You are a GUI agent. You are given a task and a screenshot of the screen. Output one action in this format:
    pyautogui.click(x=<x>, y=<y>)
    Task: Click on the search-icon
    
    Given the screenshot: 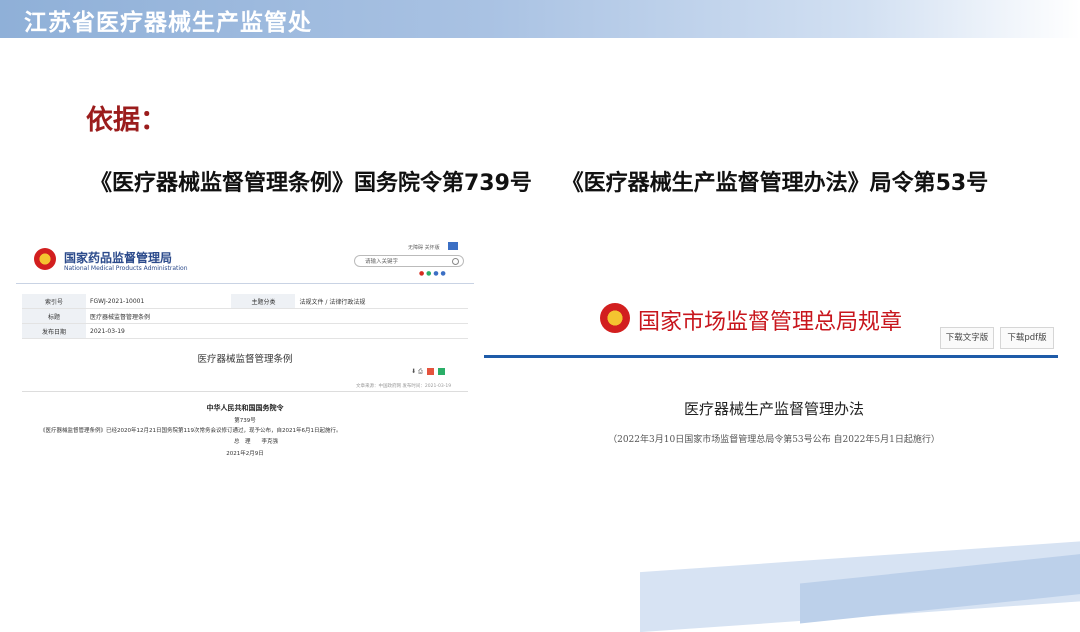 What is the action you would take?
    pyautogui.click(x=455, y=261)
    